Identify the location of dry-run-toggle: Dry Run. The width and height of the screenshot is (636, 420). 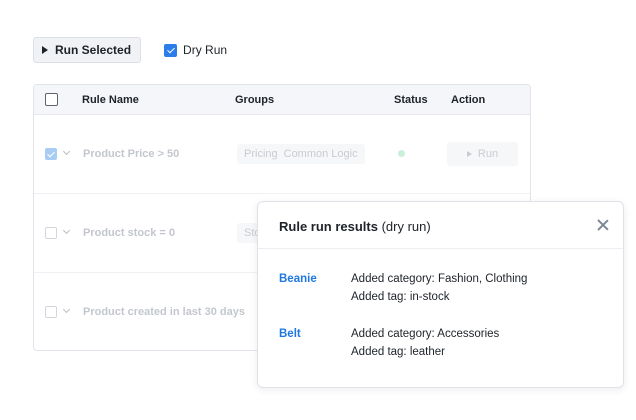
(195, 50).